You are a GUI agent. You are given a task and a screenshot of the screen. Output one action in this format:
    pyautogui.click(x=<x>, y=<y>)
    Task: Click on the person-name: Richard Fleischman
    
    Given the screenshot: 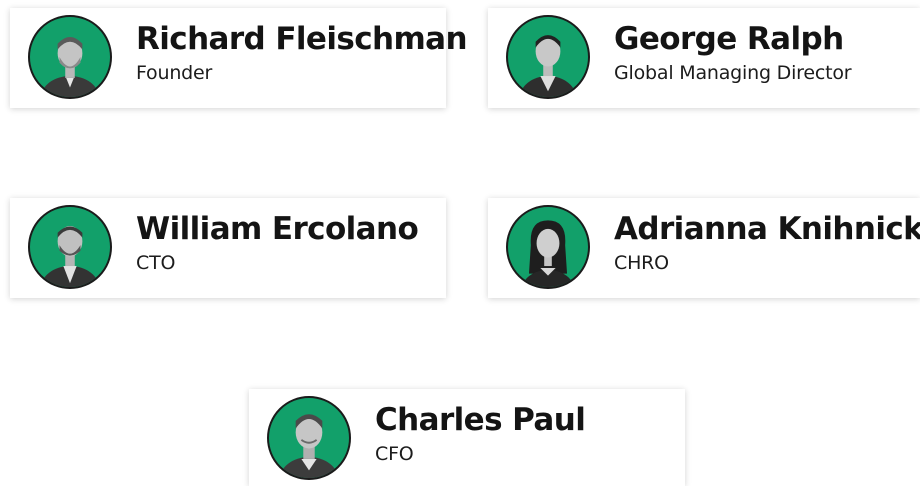 What is the action you would take?
    pyautogui.click(x=302, y=39)
    